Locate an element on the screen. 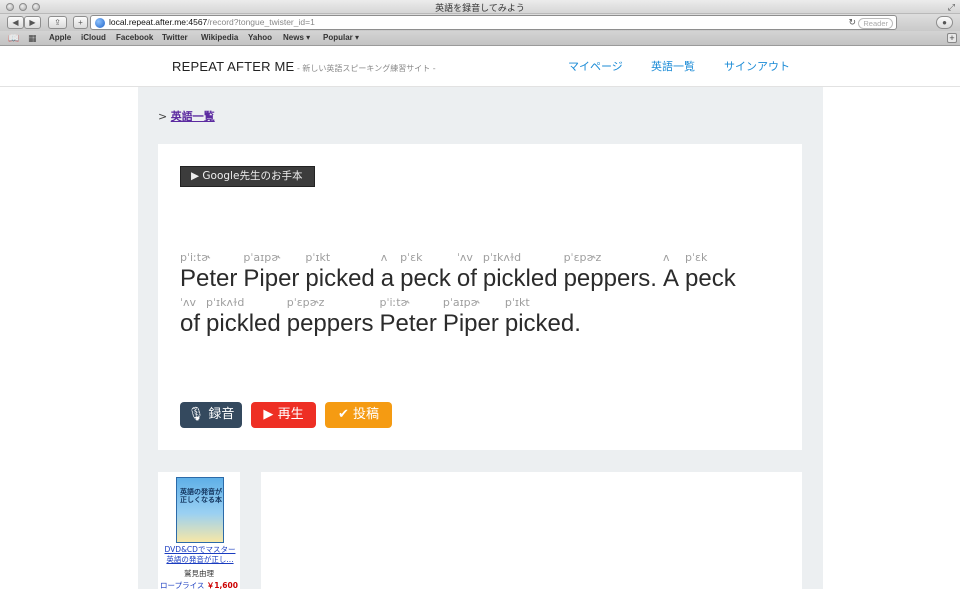 This screenshot has height=589, width=960. sentence-word: pˈɛpɚz peppers. is located at coordinates (610, 272).